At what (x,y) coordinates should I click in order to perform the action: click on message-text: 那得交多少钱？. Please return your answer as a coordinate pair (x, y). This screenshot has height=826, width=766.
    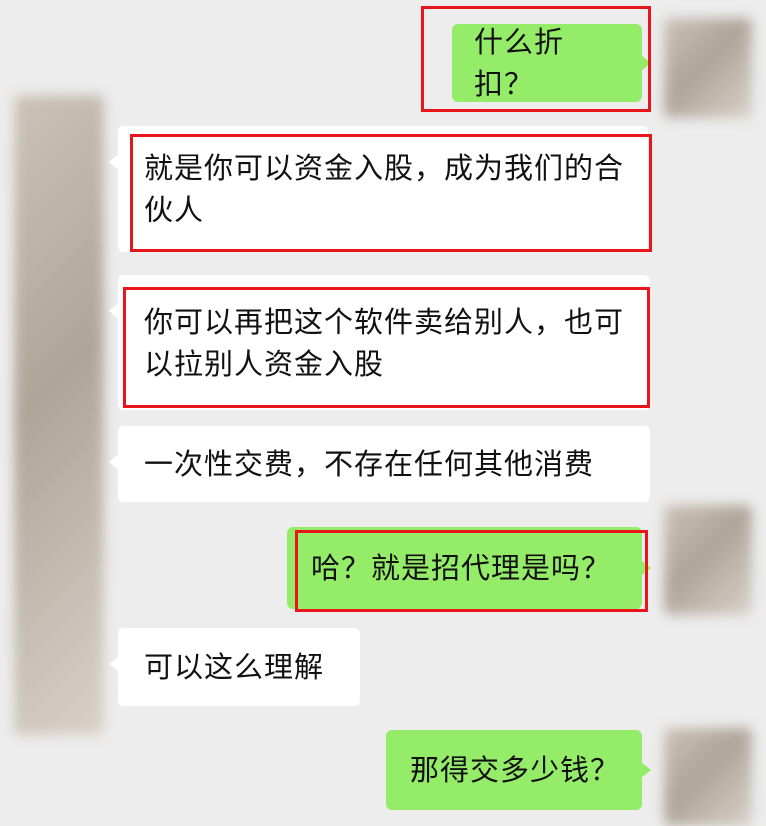
    Looking at the image, I should click on (515, 770).